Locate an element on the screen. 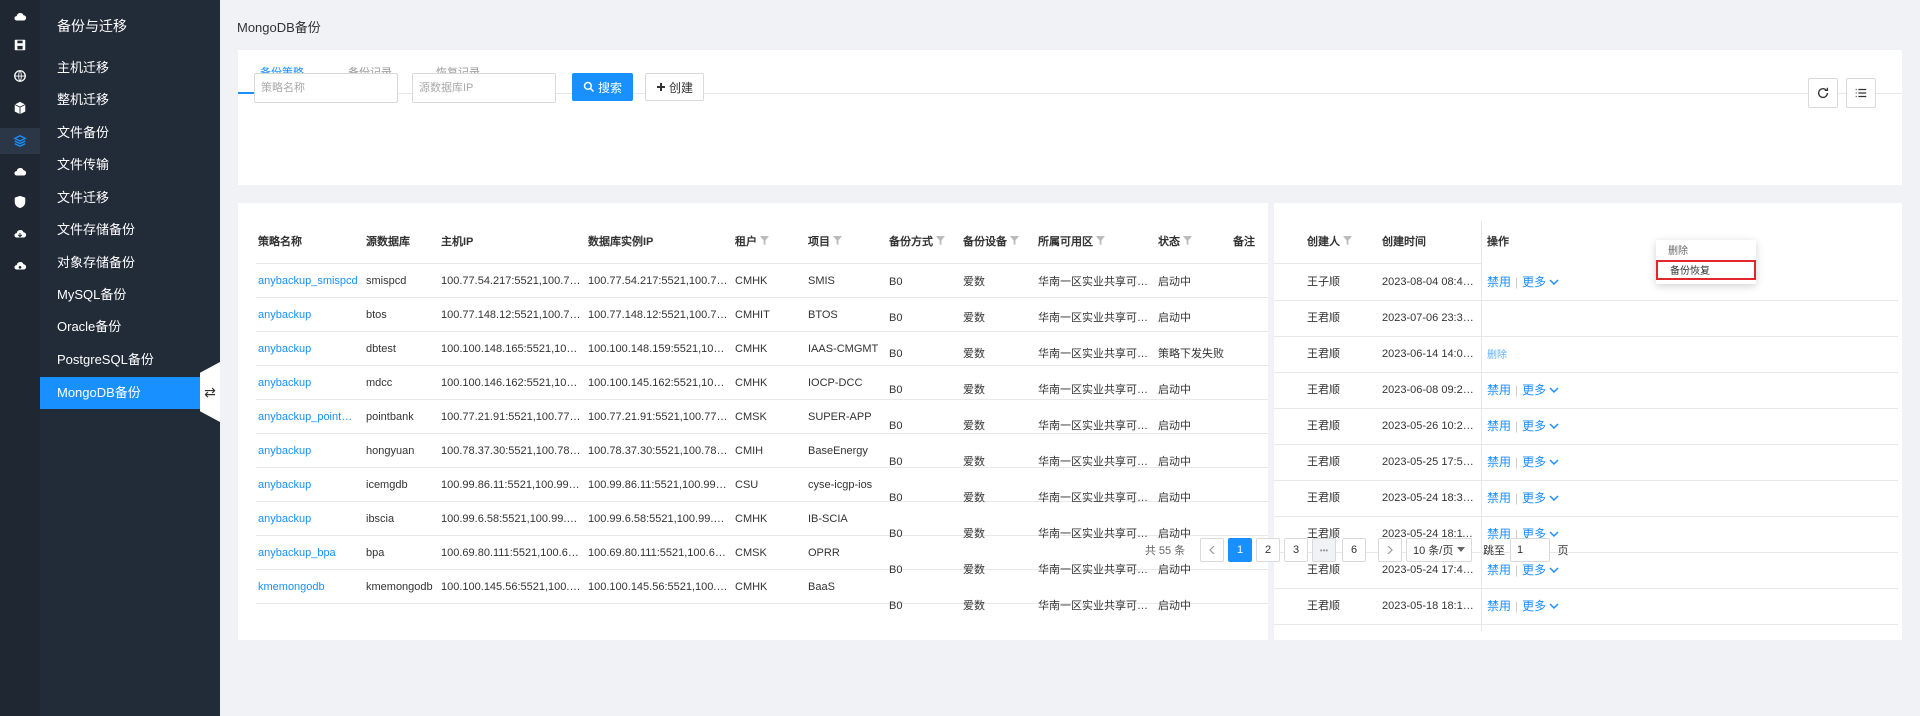  col-policy-name-cell: anybackup_smispcd is located at coordinates (308, 281).